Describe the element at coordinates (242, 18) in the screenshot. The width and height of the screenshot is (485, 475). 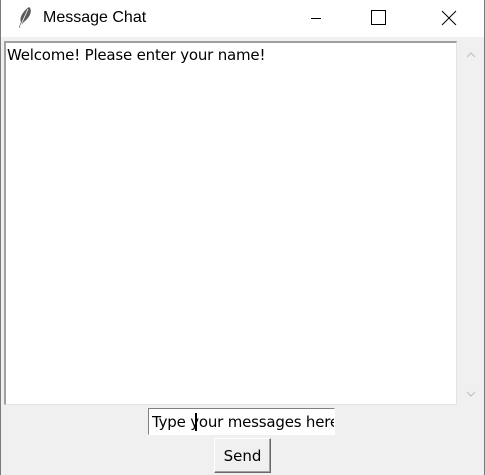
I see `title-bar: Message Chat` at that location.